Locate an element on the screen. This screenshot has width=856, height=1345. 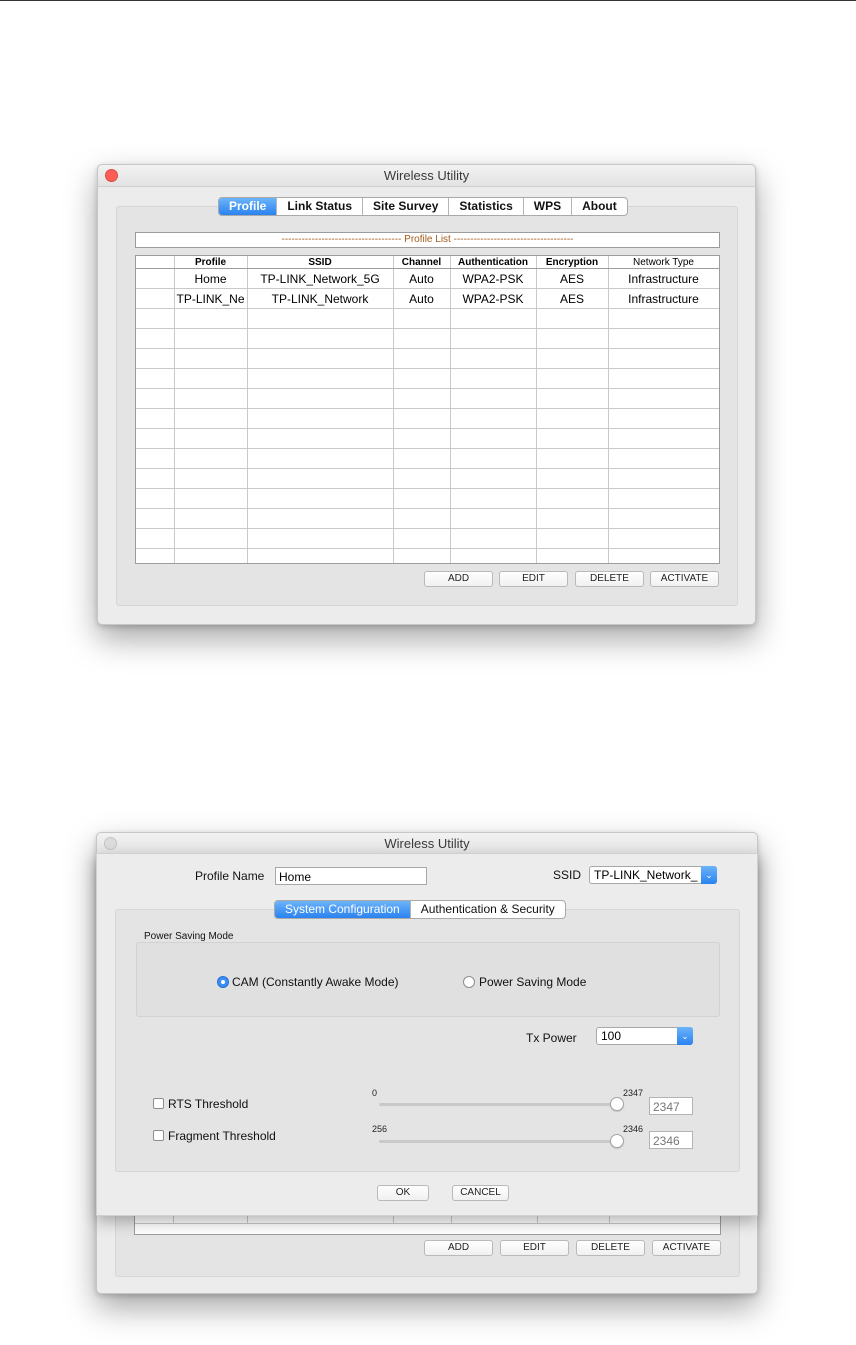
rts-value-input: 2347 is located at coordinates (671, 1106).